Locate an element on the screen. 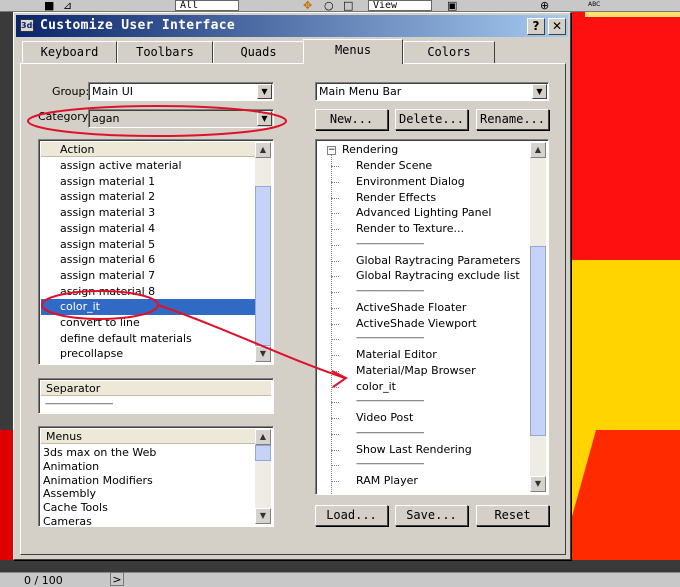 This screenshot has height=587, width=680. reset-button: Reset is located at coordinates (512, 515).